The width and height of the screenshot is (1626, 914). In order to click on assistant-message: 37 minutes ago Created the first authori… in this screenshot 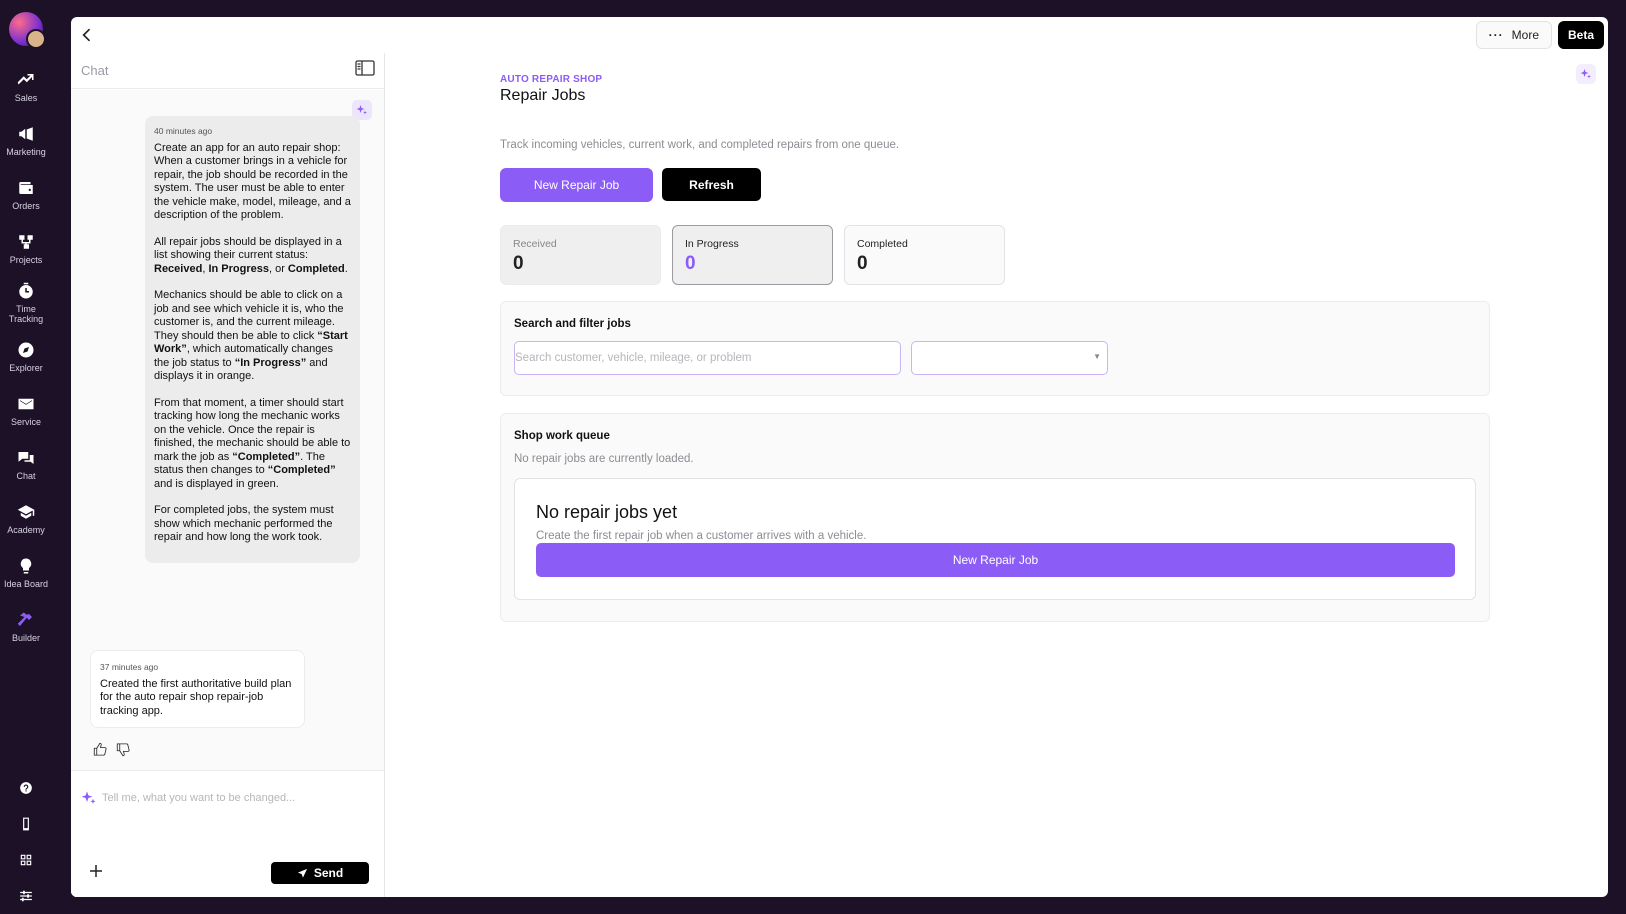, I will do `click(197, 689)`.